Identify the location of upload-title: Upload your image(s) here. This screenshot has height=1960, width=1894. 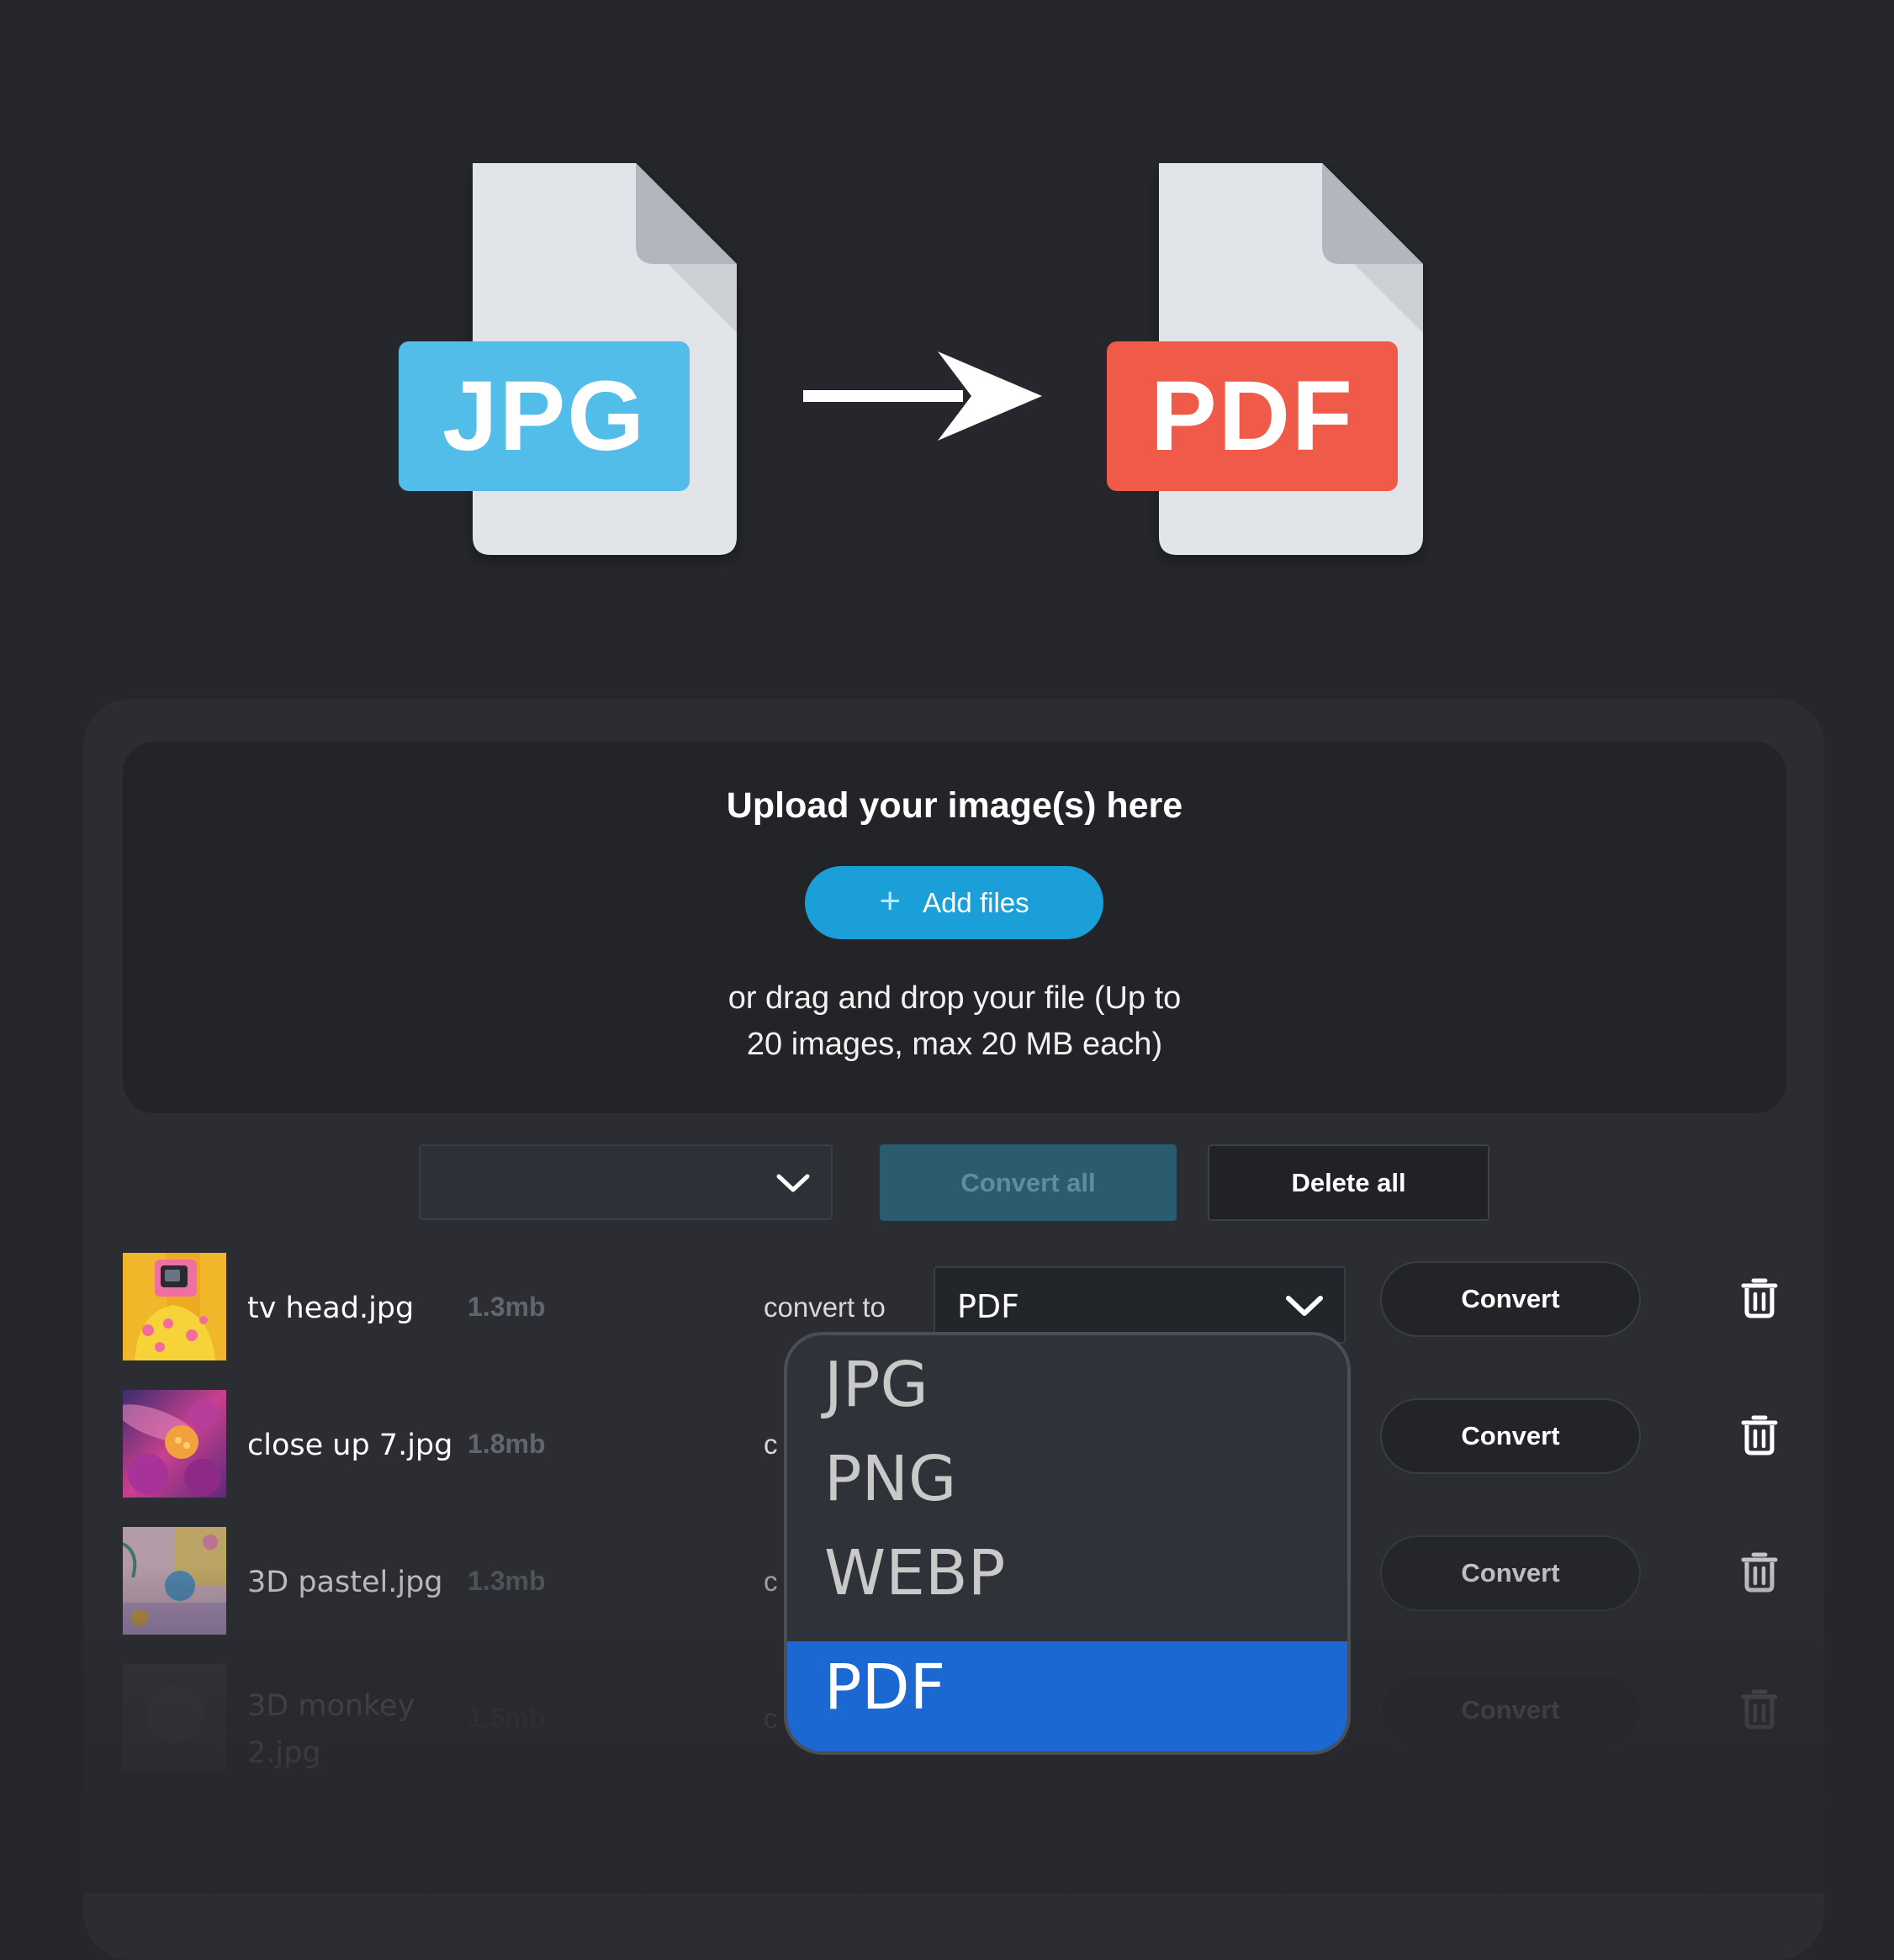
(954, 805).